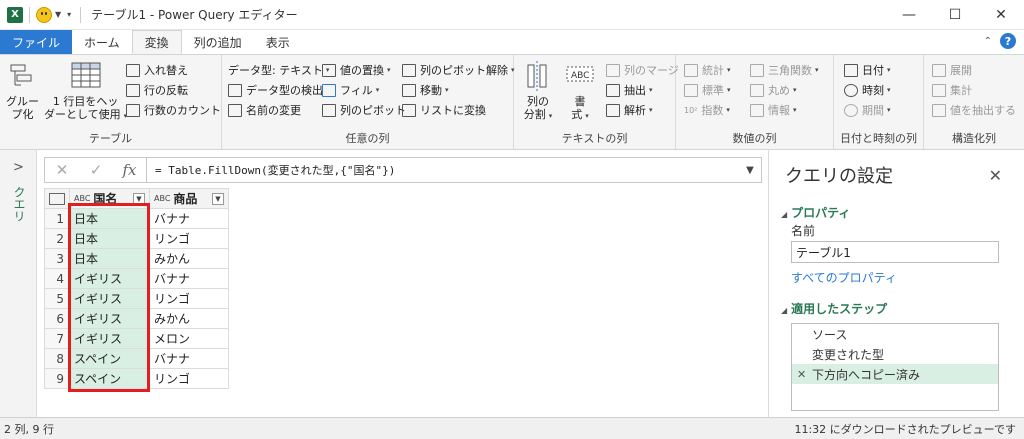 The image size is (1024, 439). I want to click on cancel-formula-button: ✕, so click(62, 170).